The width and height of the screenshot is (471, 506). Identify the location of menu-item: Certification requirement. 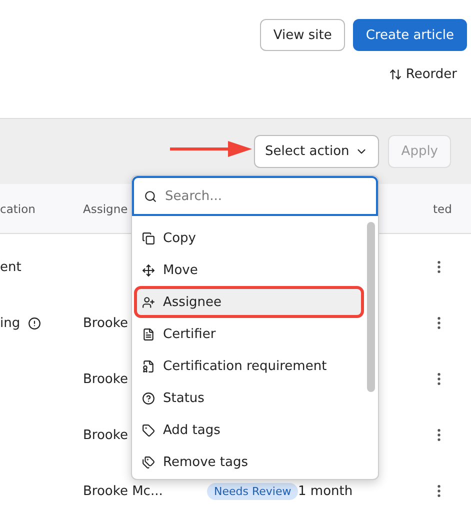
(249, 366).